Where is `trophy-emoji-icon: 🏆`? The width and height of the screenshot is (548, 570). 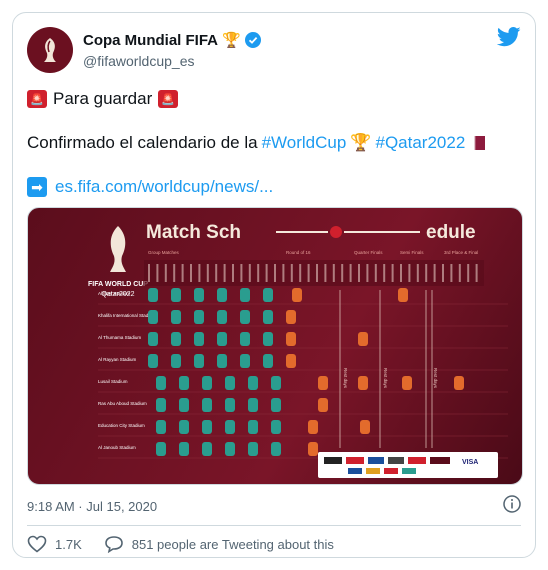 trophy-emoji-icon: 🏆 is located at coordinates (361, 142).